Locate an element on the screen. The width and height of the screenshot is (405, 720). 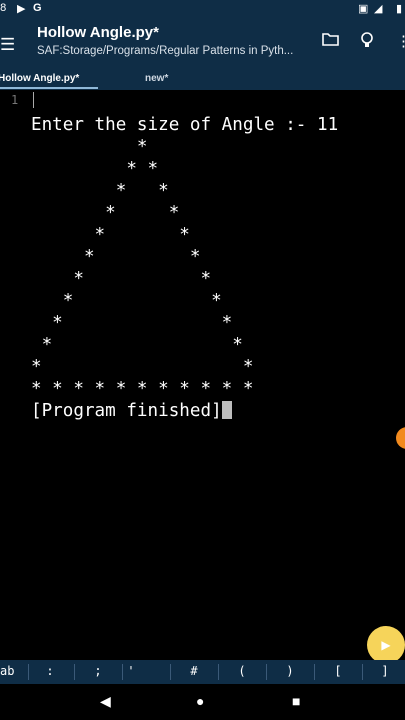
tab-bar: Hollow Angle.py* new* is located at coordinates (202, 80).